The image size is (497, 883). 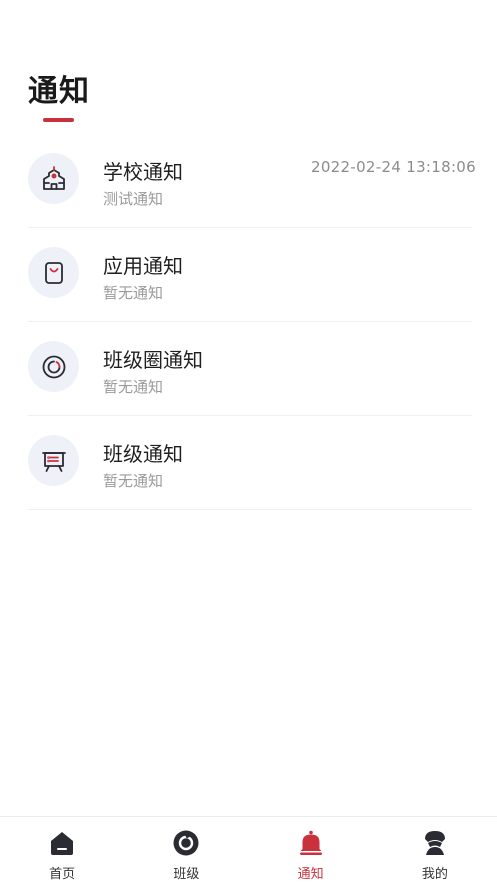 What do you see at coordinates (434, 874) in the screenshot?
I see `tab-label: 我的` at bounding box center [434, 874].